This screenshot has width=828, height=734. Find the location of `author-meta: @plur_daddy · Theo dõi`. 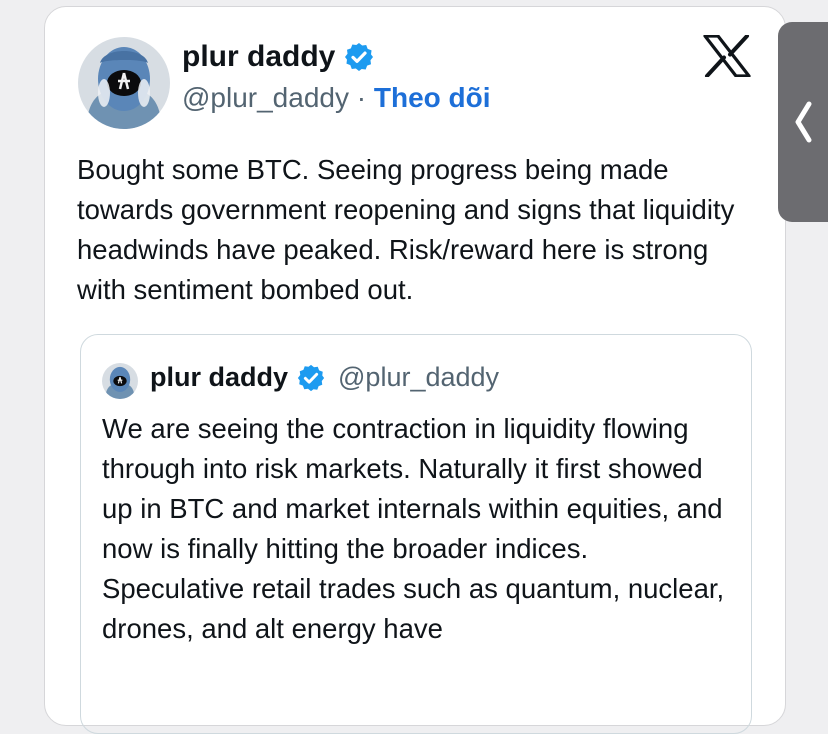

author-meta: @plur_daddy · Theo dõi is located at coordinates (336, 98).